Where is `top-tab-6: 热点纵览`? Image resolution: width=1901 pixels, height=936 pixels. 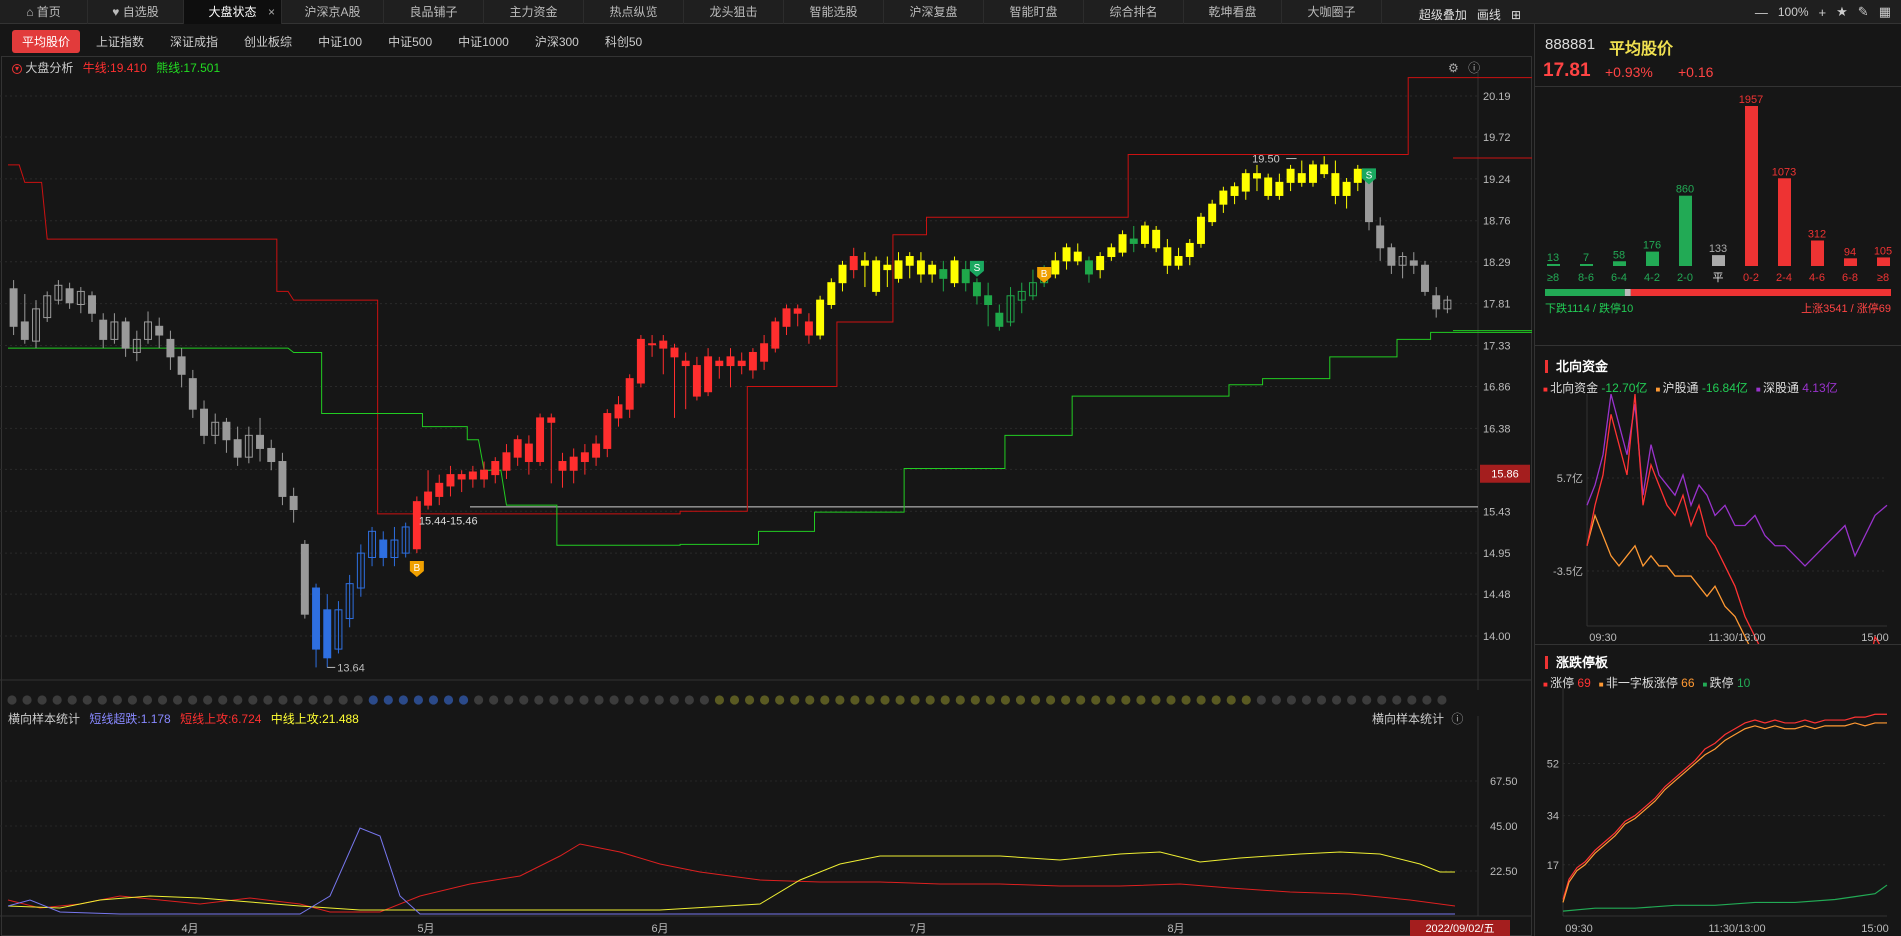
top-tab-6: 热点纵览 is located at coordinates (634, 12).